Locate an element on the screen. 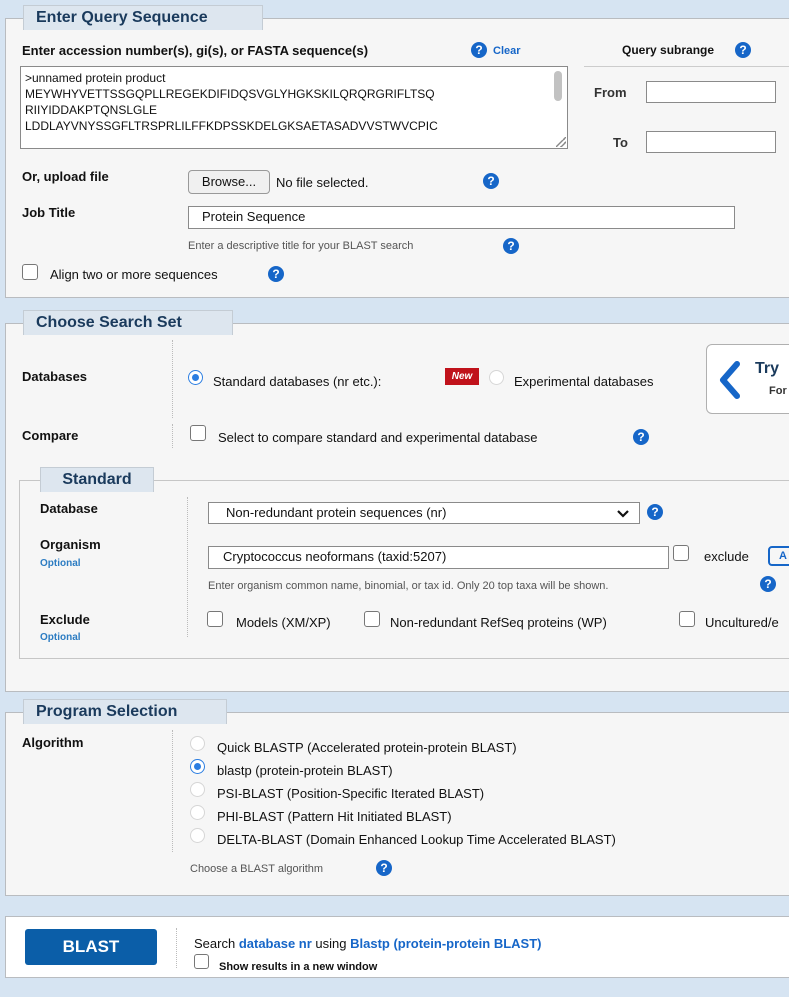  algorithm-radio-blastp is located at coordinates (197, 766).